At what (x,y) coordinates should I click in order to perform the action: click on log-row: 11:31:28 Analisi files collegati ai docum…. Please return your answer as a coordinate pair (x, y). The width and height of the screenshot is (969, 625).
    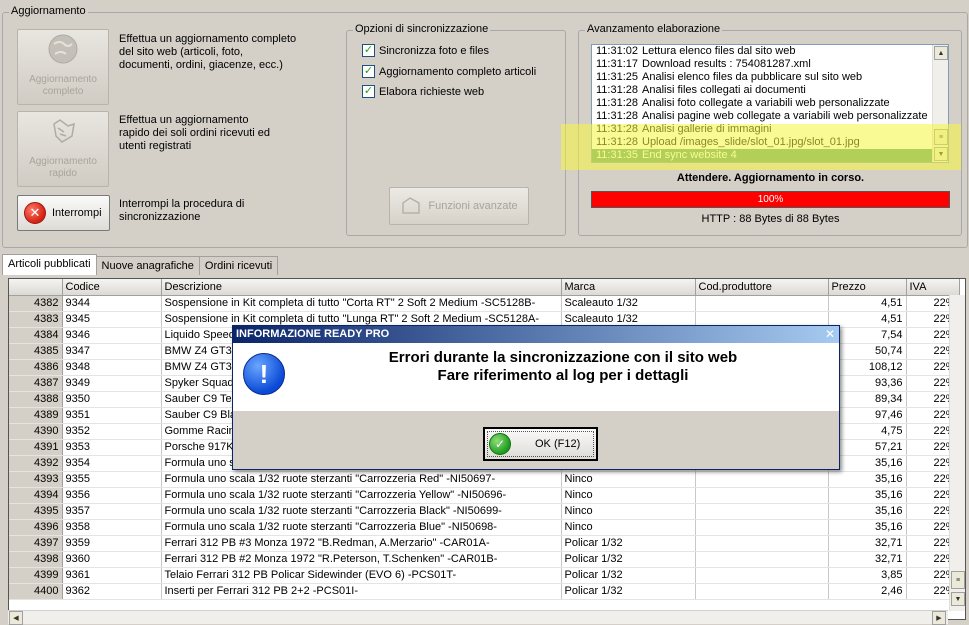
    Looking at the image, I should click on (763, 90).